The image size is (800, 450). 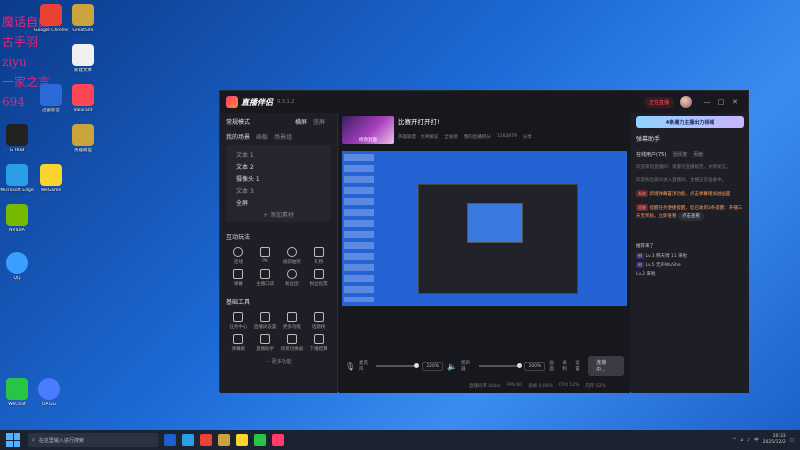 What do you see at coordinates (17, 215) in the screenshot?
I see `nvidia-icon` at bounding box center [17, 215].